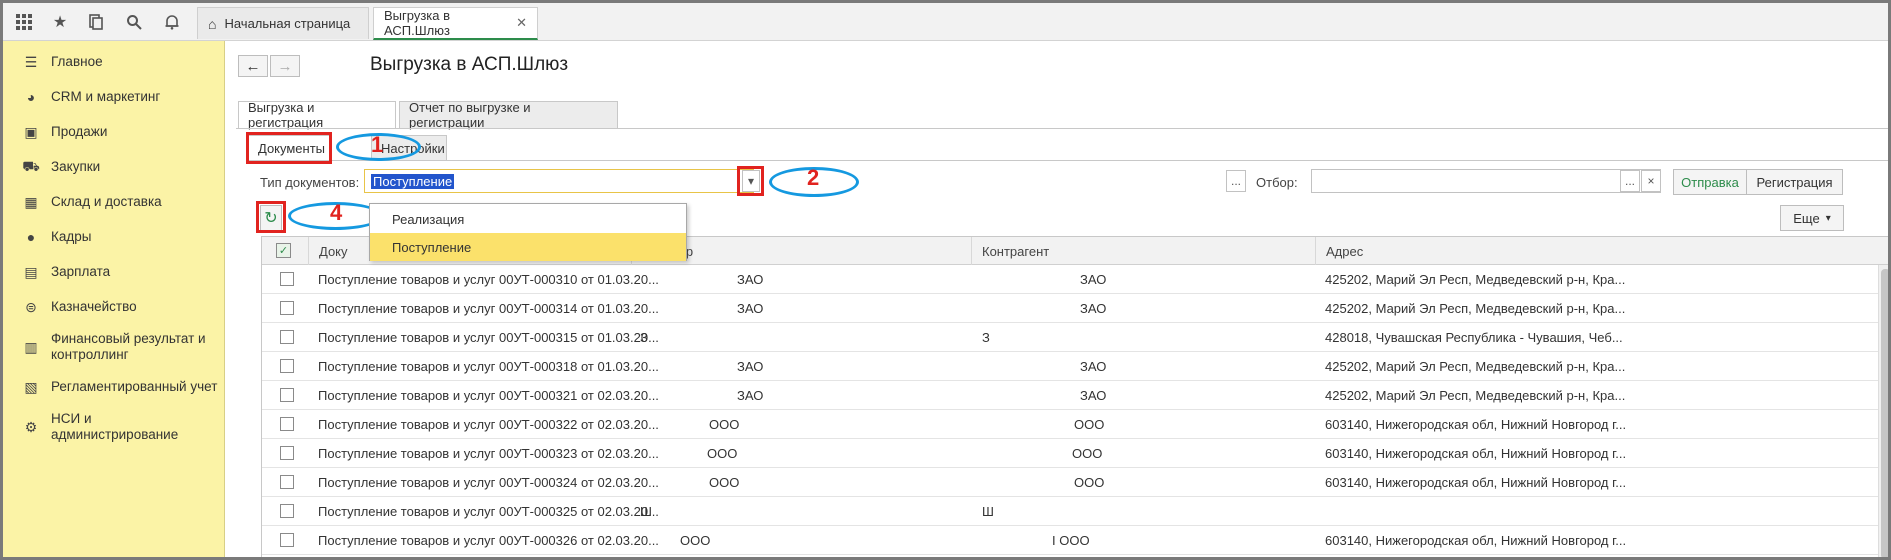 This screenshot has height=560, width=1891. Describe the element at coordinates (114, 272) in the screenshot. I see `sidebar-item-payroll: ▤ Зарплата` at that location.